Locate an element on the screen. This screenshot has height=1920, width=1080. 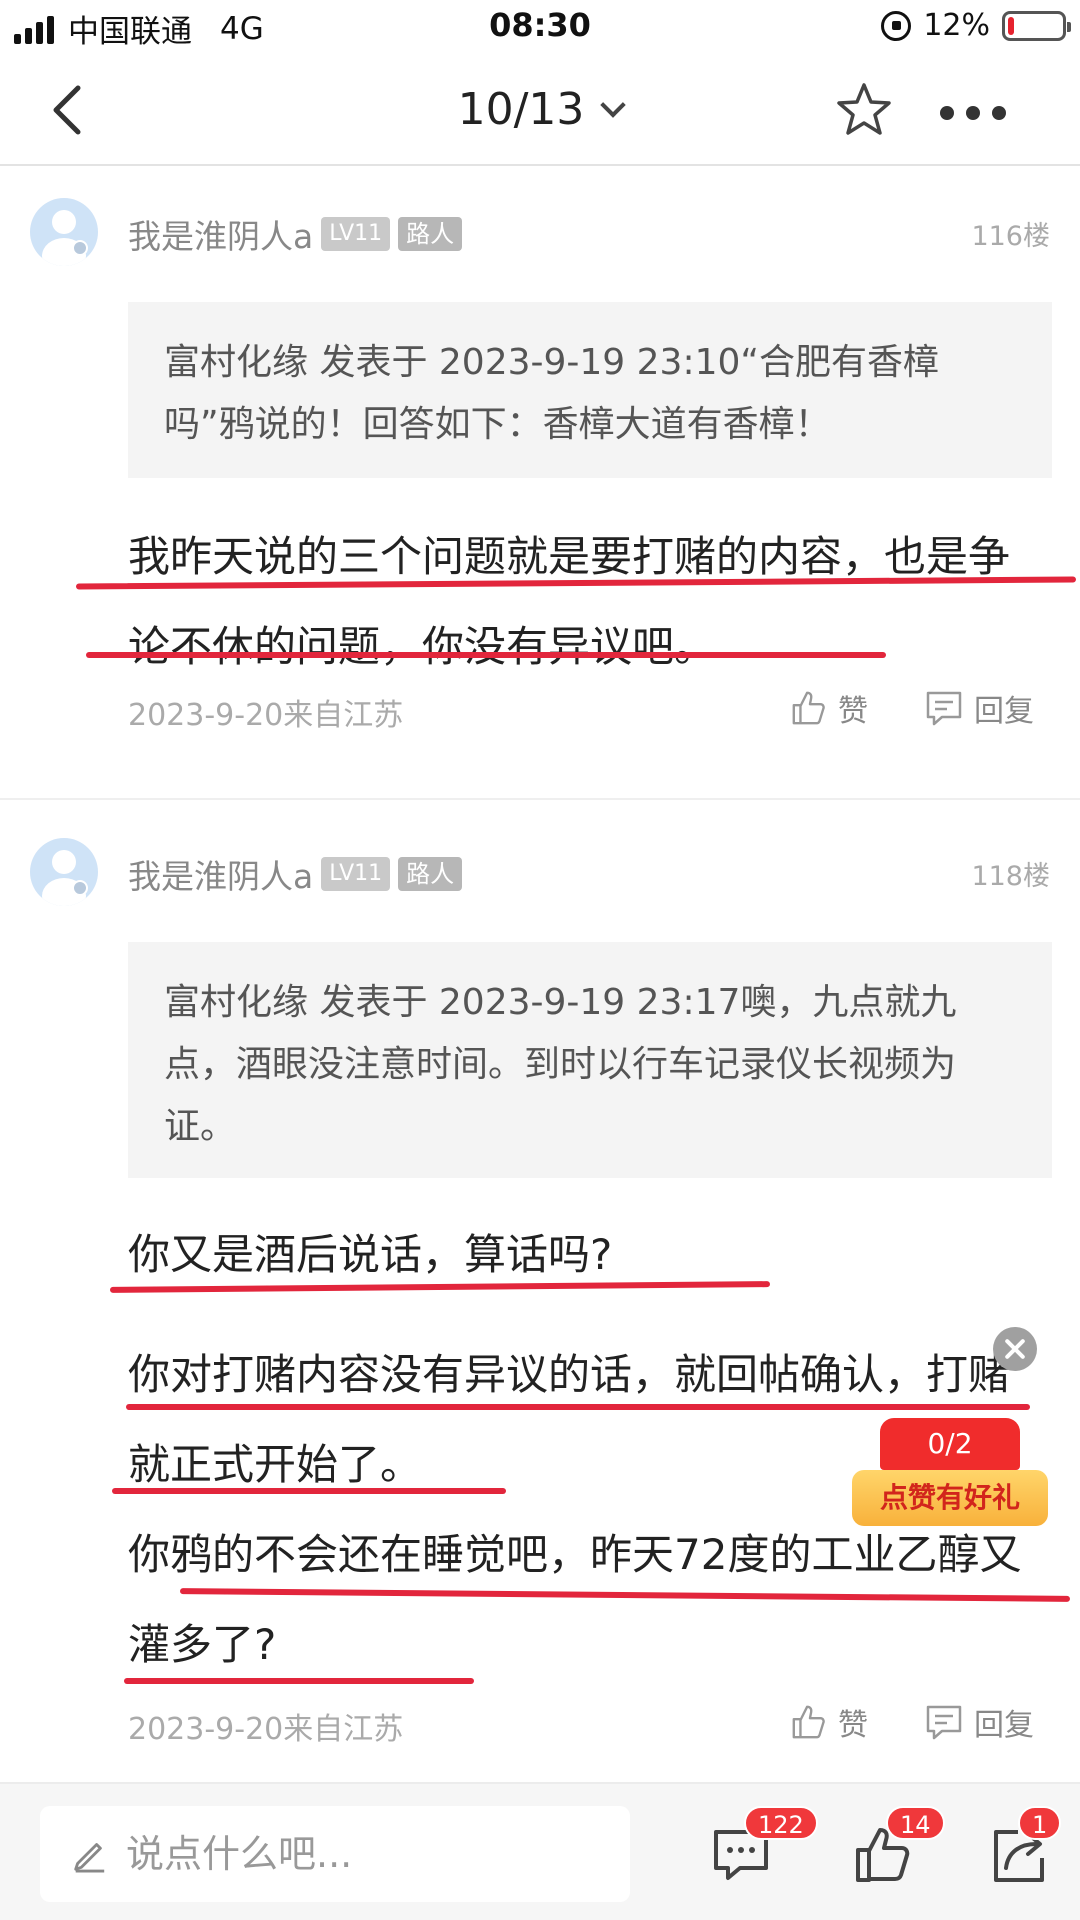
share-count-badge: 1 is located at coordinates (1040, 1823).